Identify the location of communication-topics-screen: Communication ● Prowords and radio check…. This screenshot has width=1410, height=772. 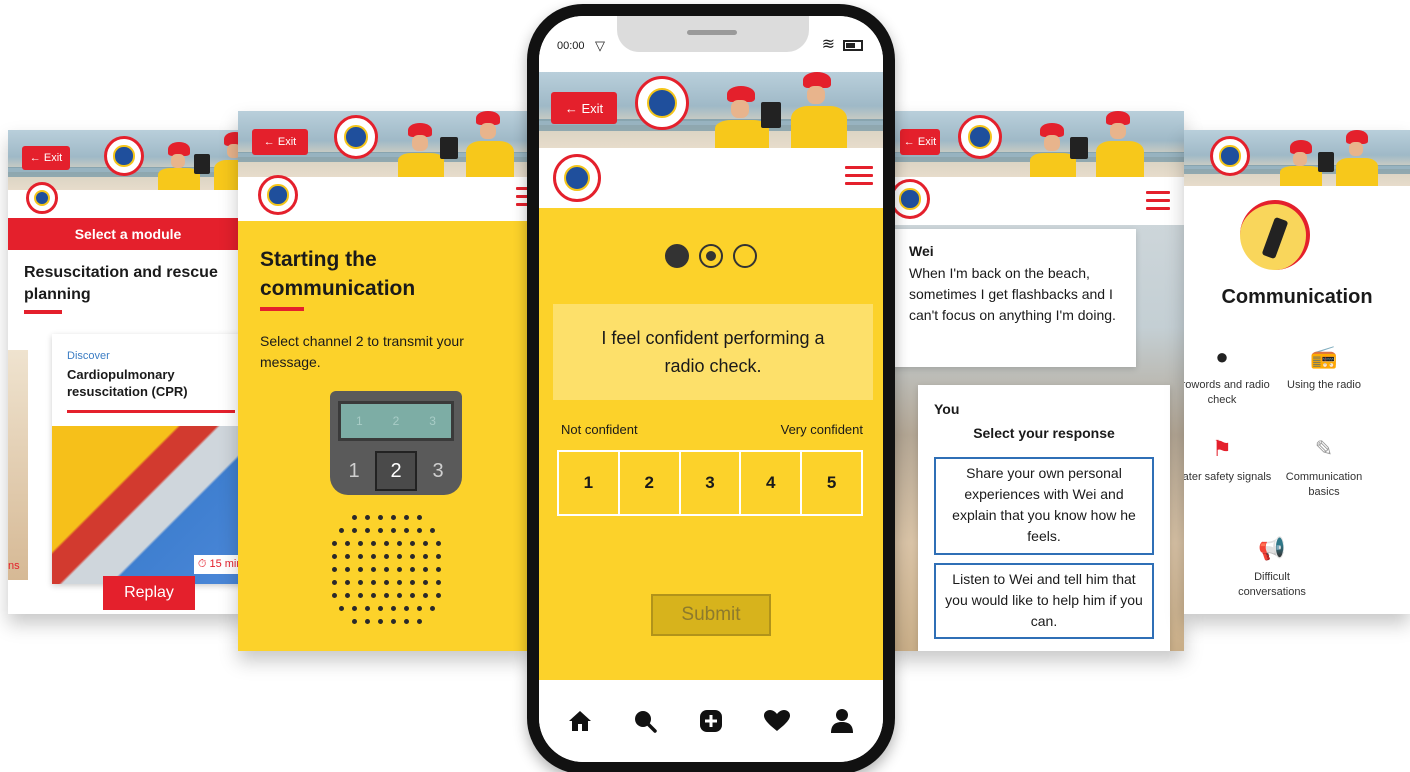
(1297, 372).